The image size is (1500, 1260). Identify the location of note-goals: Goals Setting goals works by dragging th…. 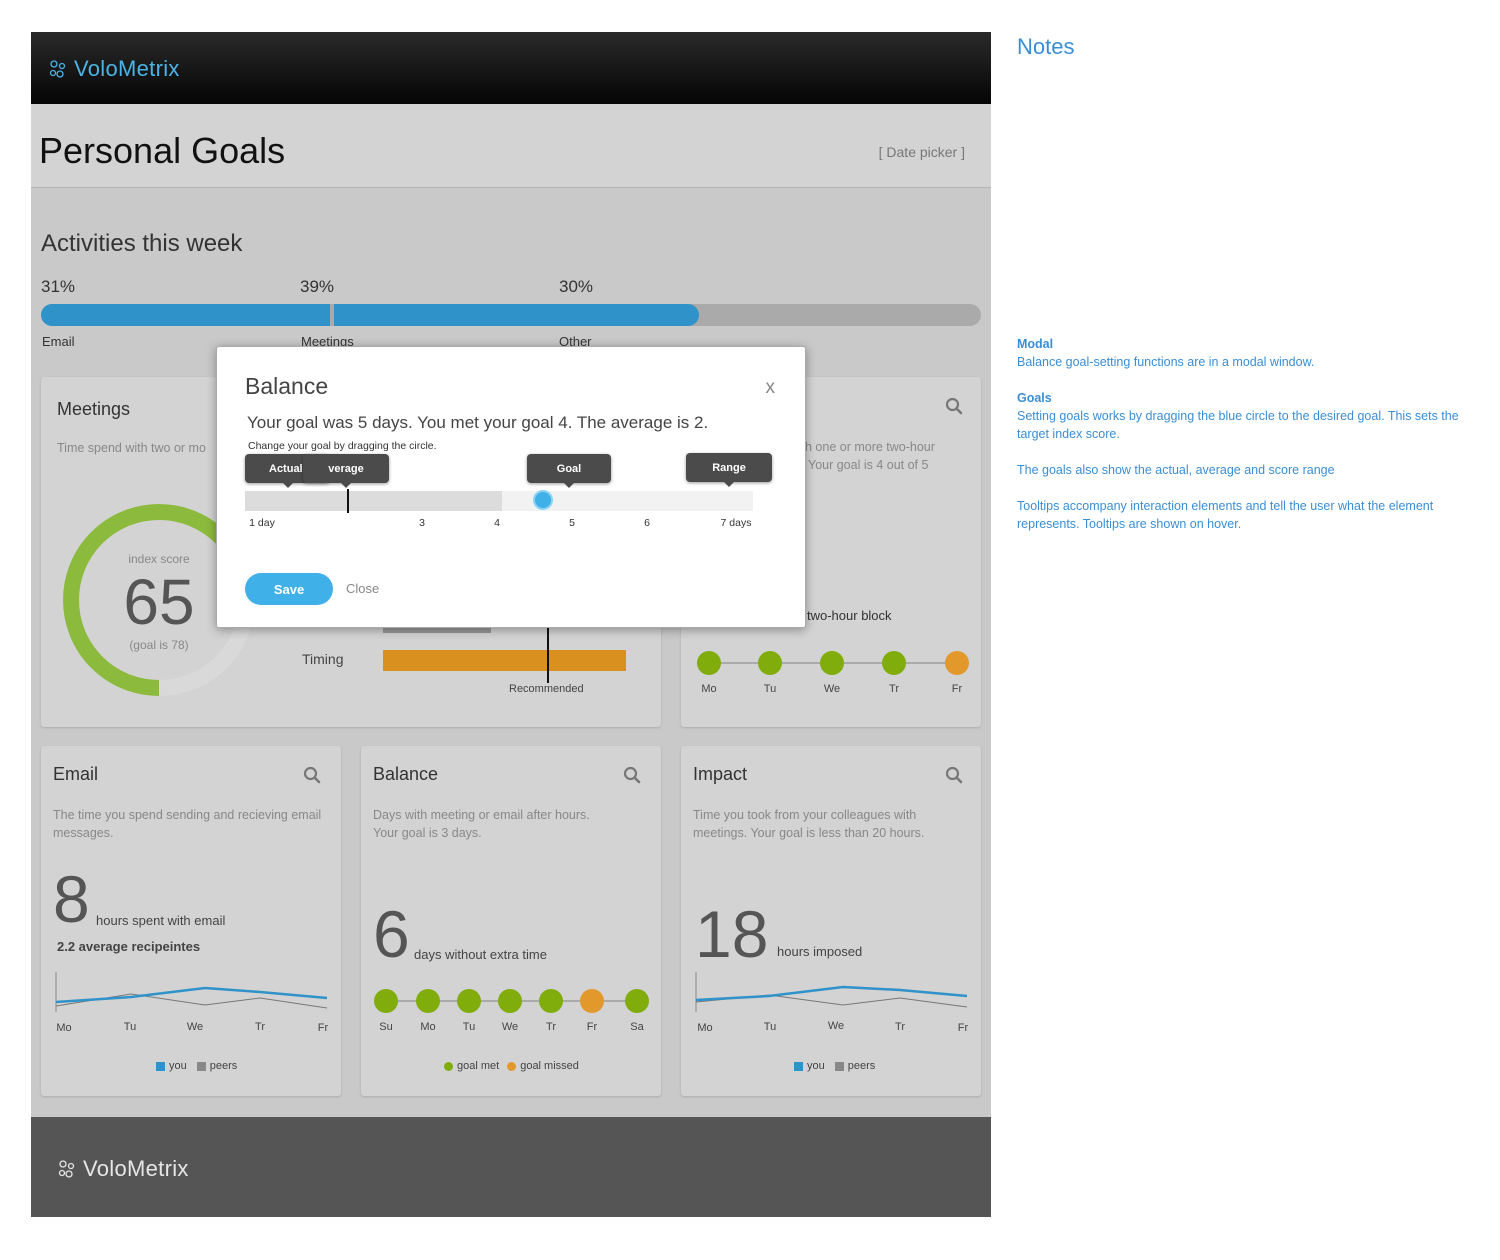
(1247, 416).